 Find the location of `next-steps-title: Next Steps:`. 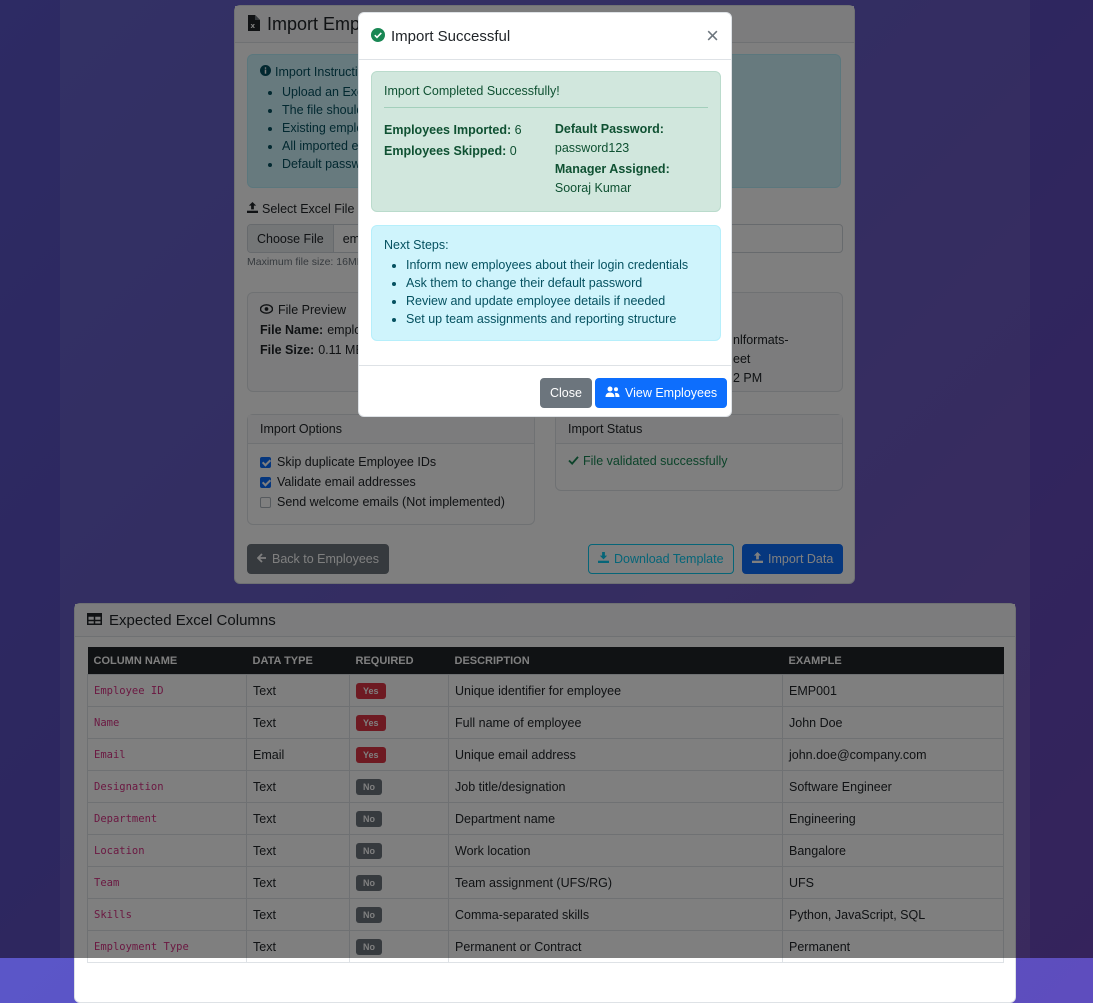

next-steps-title: Next Steps: is located at coordinates (416, 245).